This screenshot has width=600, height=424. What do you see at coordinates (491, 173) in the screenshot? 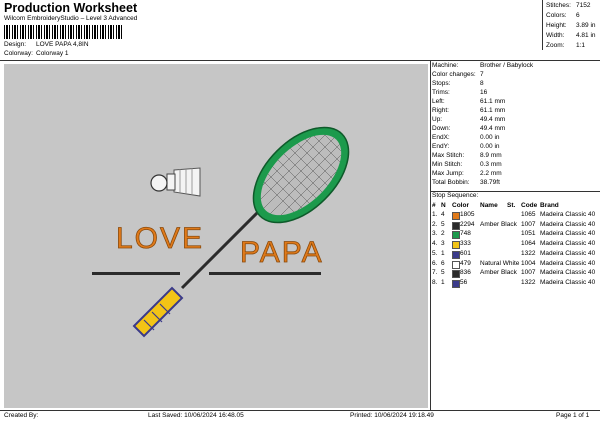
I see `max-jump-value: 2.2 mm` at bounding box center [491, 173].